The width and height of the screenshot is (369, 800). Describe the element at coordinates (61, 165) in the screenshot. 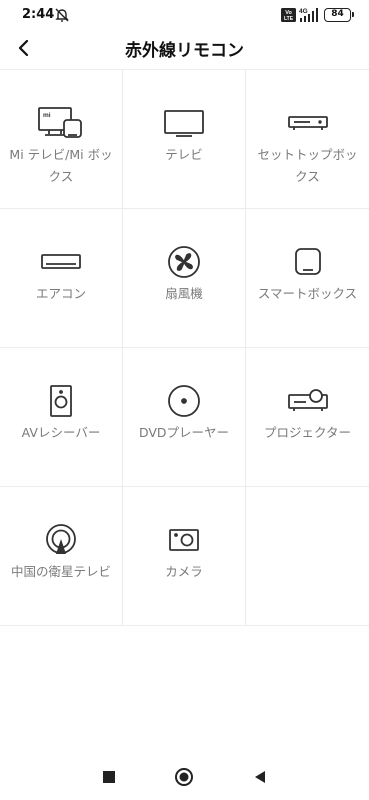

I see `device-label: Mi テレビ/Mi ボックス` at that location.